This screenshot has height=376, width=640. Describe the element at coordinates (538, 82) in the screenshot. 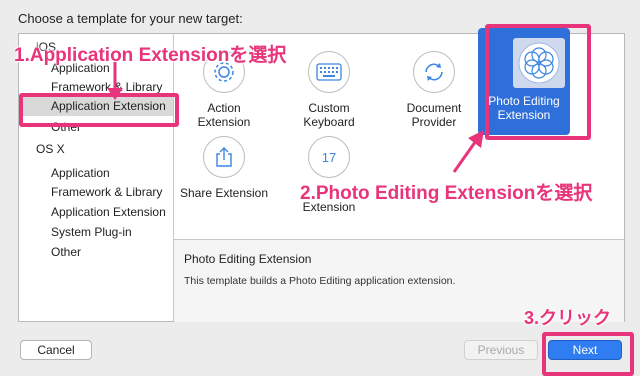

I see `annotation-highlight-photo-editing` at that location.